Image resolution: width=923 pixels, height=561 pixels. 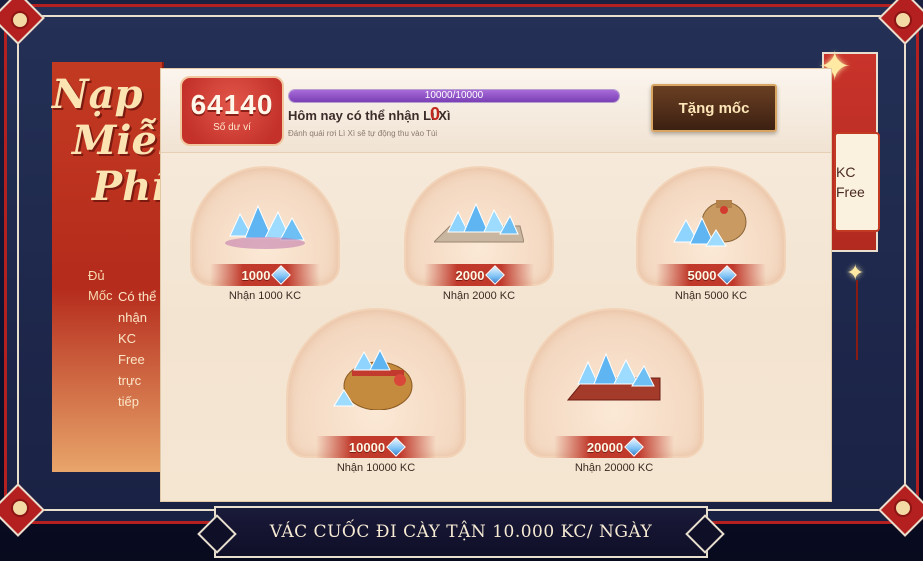 What do you see at coordinates (376, 468) in the screenshot?
I see `reward-claim-label: Nhận 10000 KC` at bounding box center [376, 468].